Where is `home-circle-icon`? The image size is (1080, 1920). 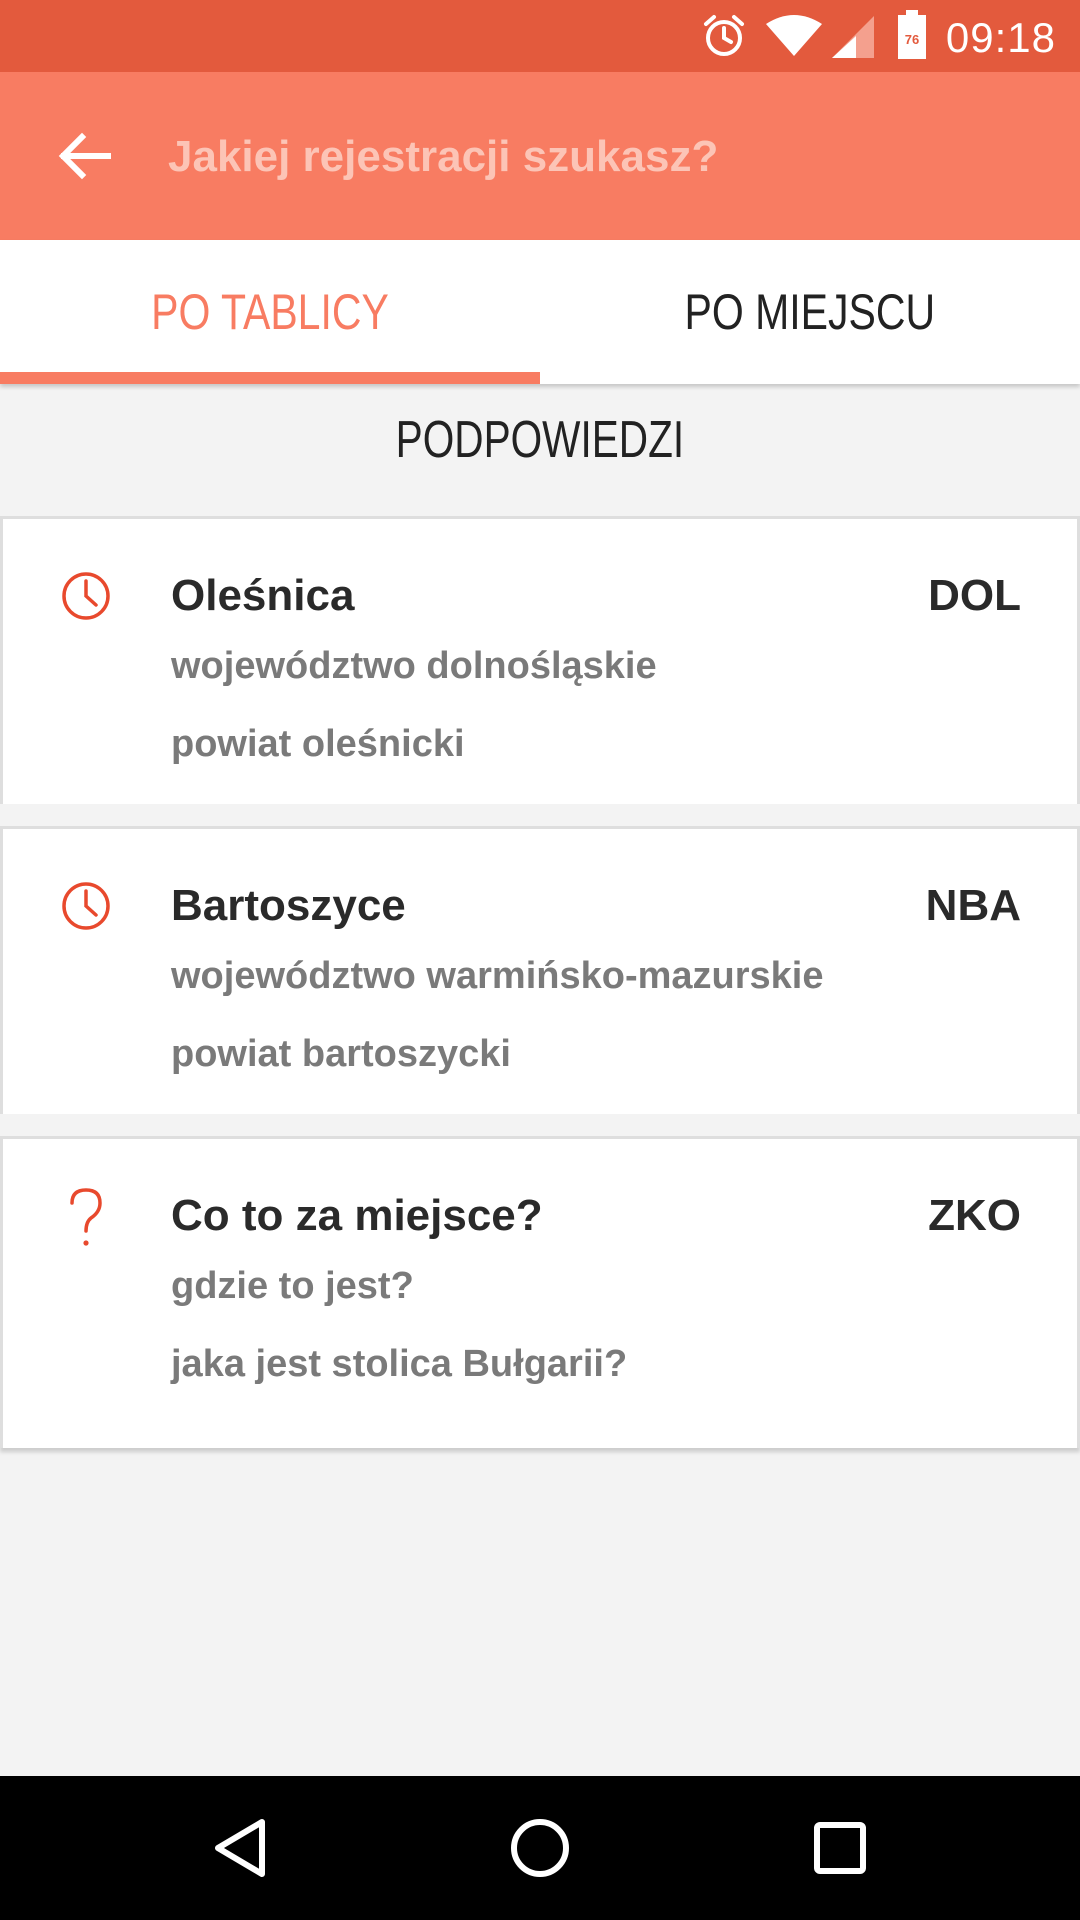 home-circle-icon is located at coordinates (540, 1848).